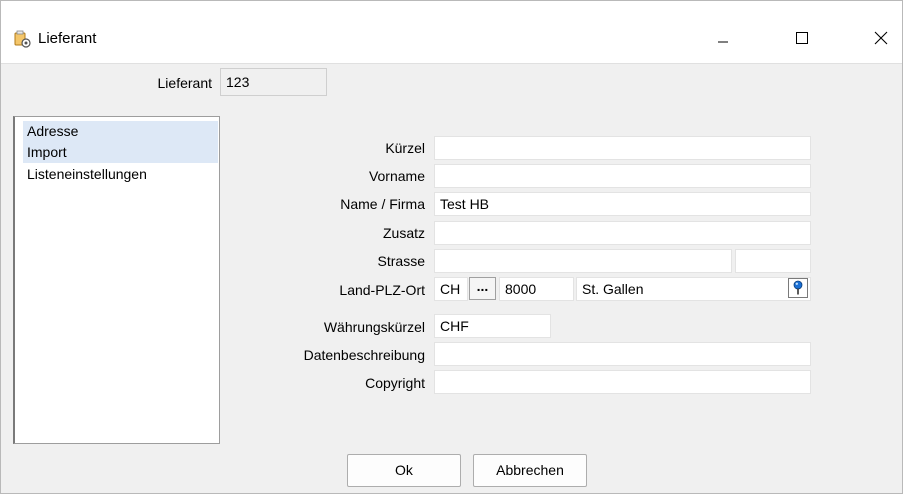 This screenshot has width=903, height=494. I want to click on waehrungskuerzel-label: Währungskürzel, so click(374, 327).